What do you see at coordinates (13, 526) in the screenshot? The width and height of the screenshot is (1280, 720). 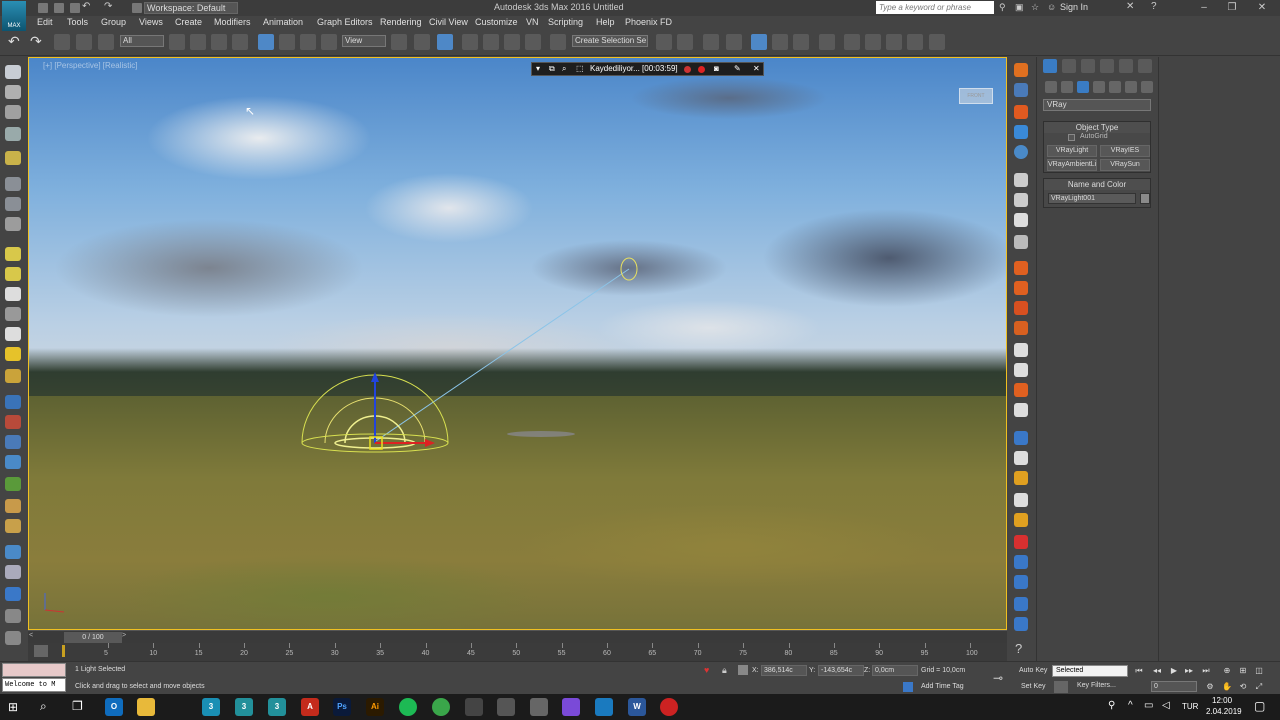 I see `proxy-icon` at bounding box center [13, 526].